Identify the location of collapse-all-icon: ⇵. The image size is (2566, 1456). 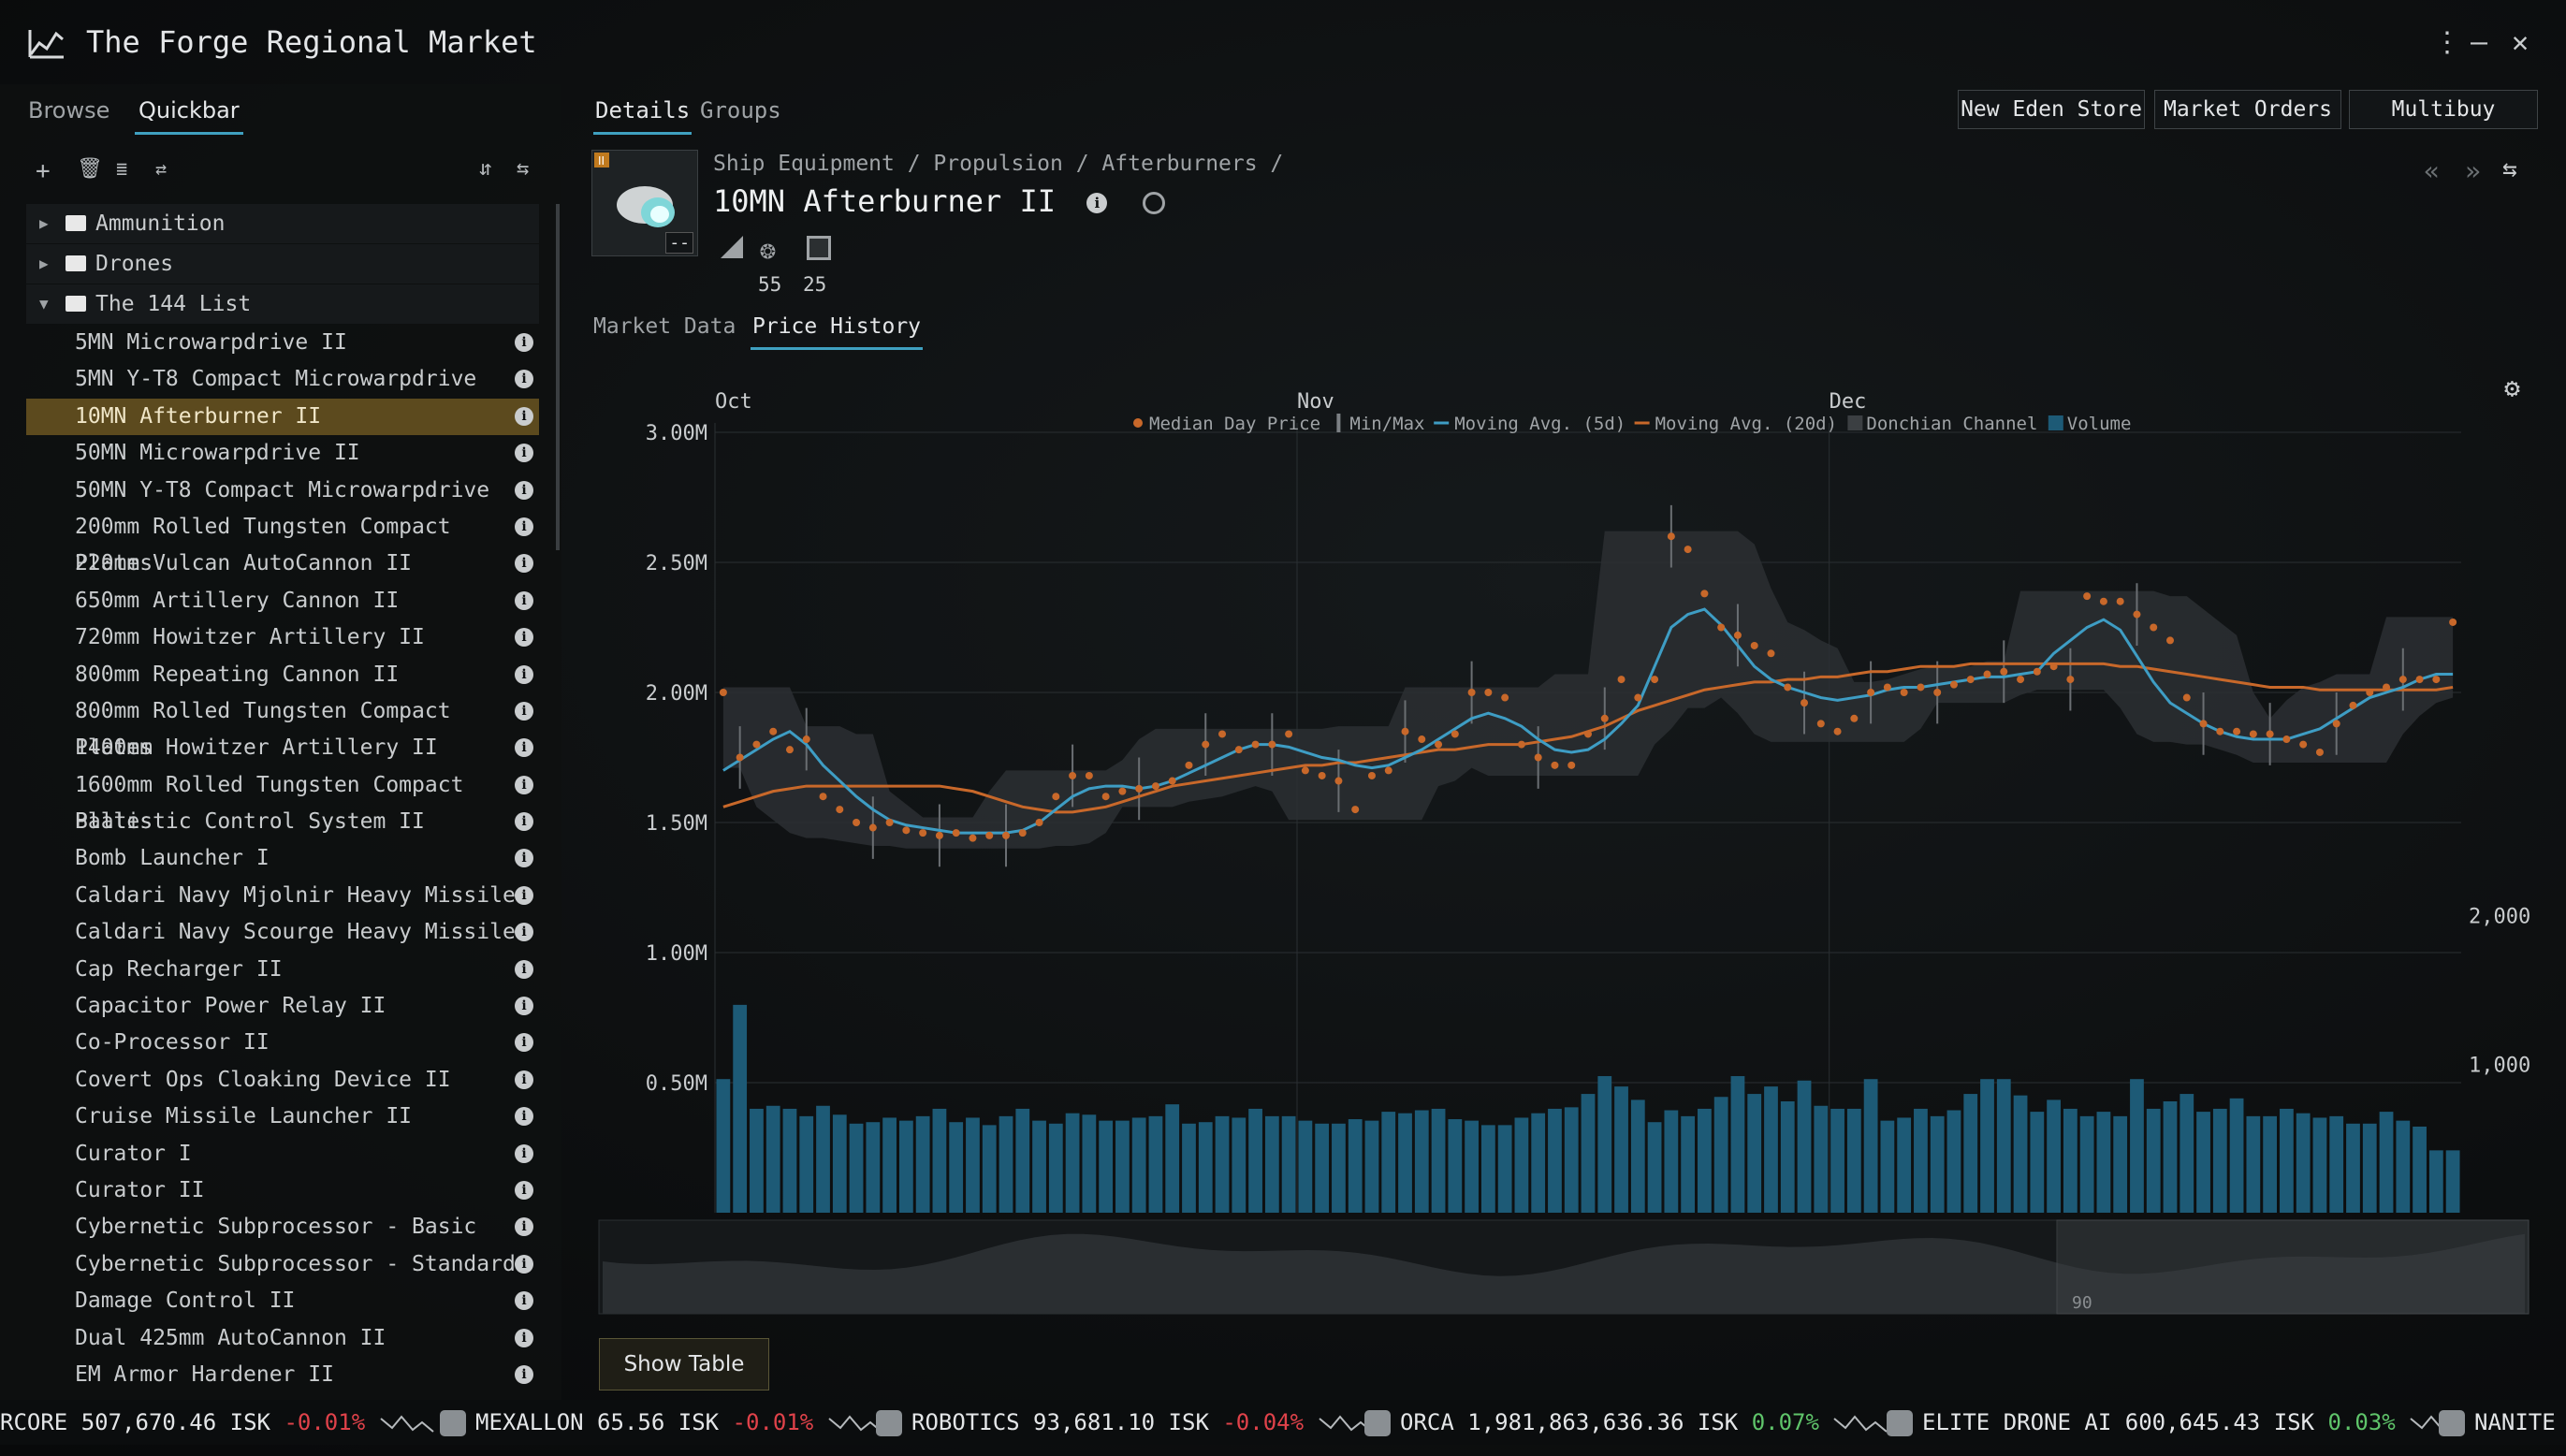
(485, 169).